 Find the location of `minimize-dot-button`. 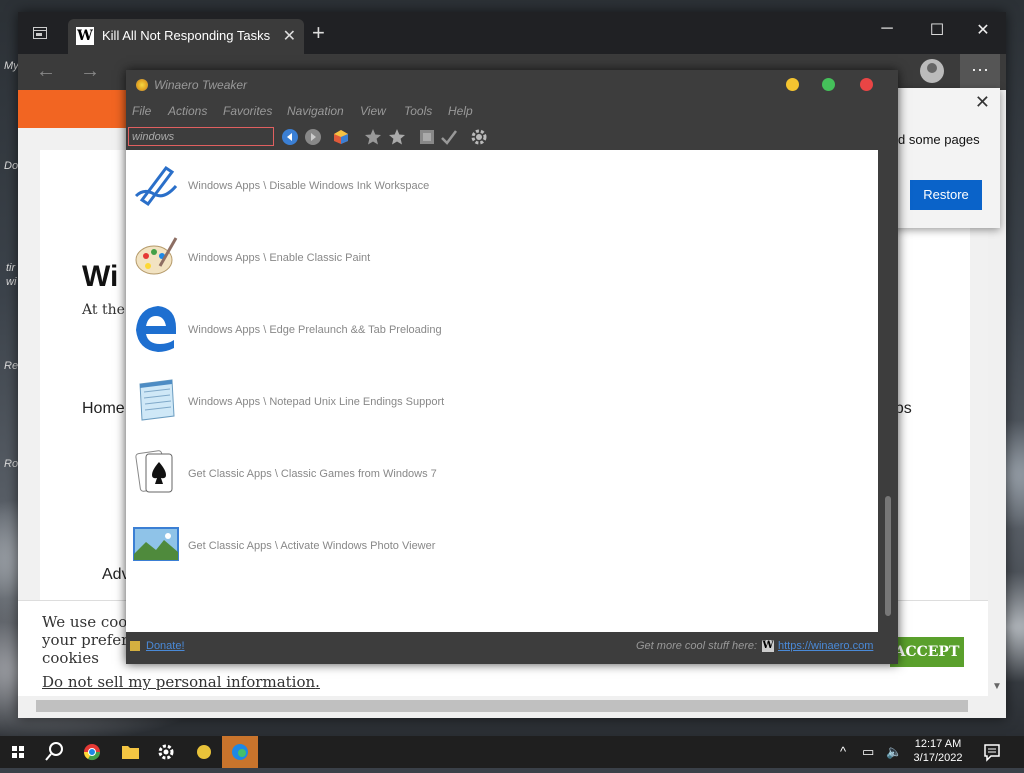

minimize-dot-button is located at coordinates (792, 84).